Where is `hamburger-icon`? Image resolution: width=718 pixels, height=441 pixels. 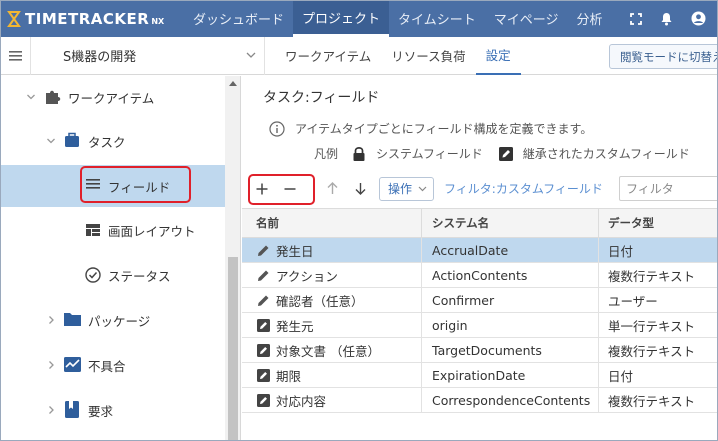
hamburger-icon is located at coordinates (15, 55).